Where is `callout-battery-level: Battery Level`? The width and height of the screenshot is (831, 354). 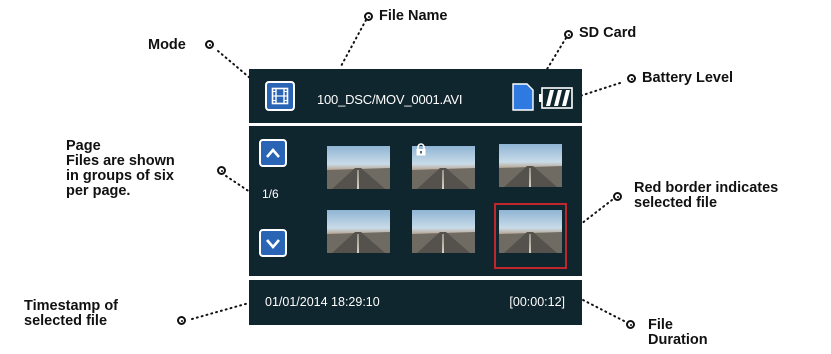
callout-battery-level: Battery Level is located at coordinates (688, 78).